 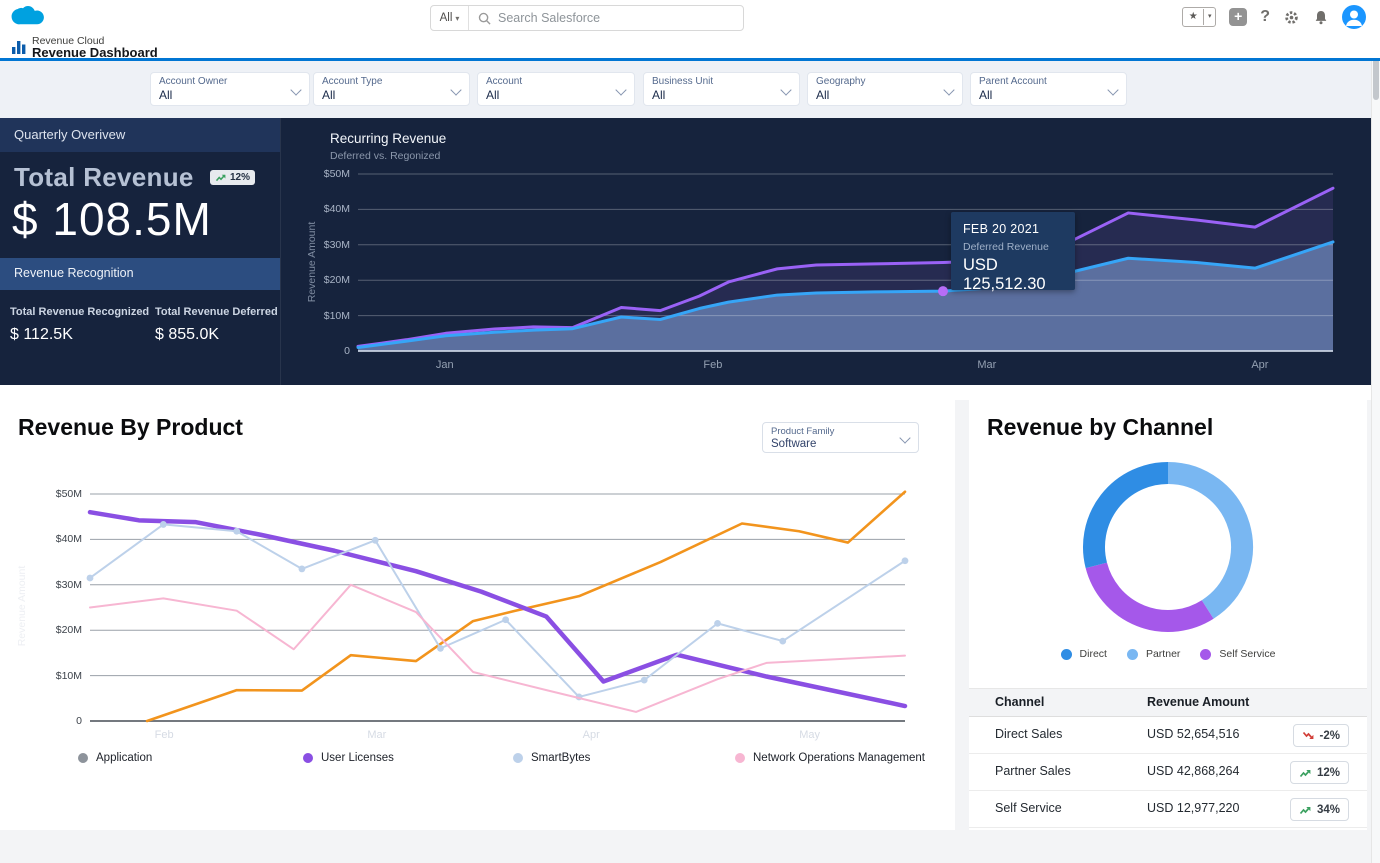 I want to click on avatar-person-icon, so click(x=1354, y=18).